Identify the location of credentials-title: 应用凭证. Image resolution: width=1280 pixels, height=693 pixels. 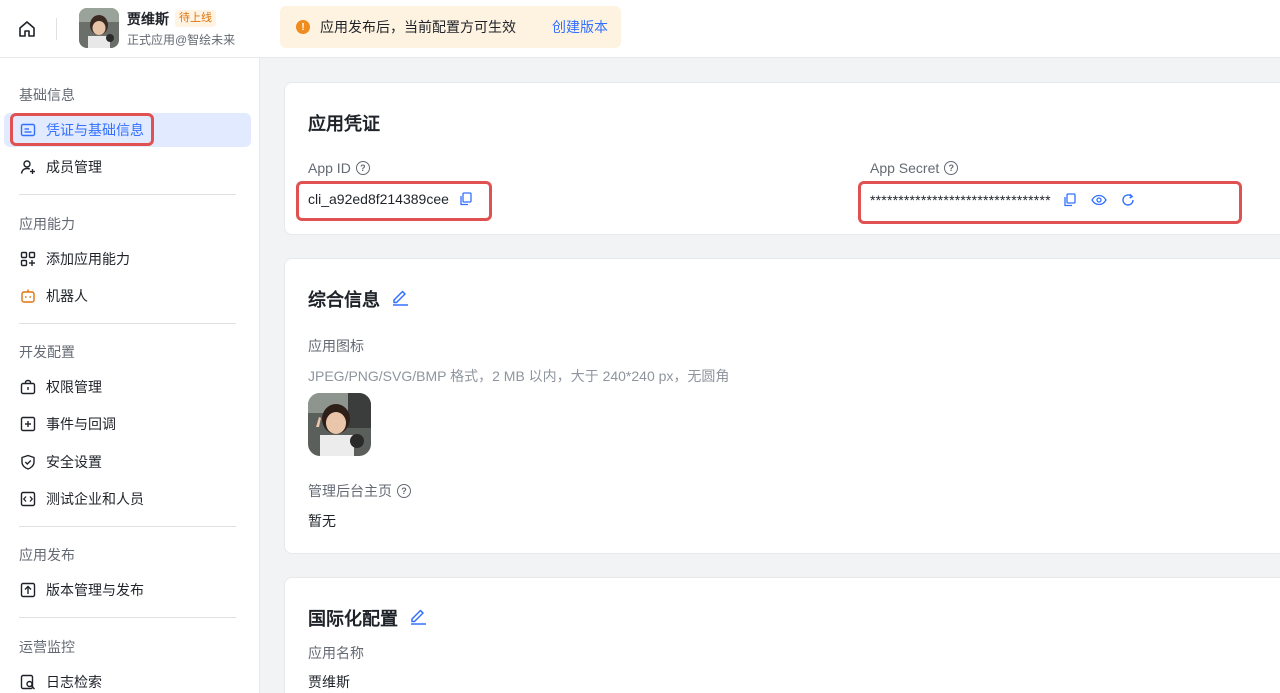
(344, 124).